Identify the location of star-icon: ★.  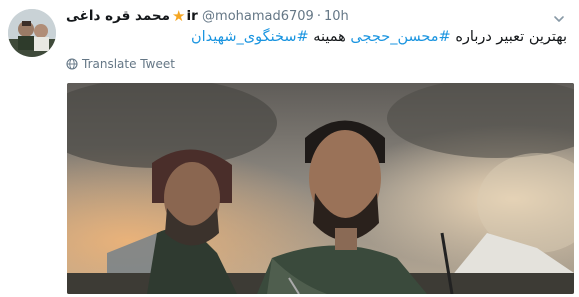
(178, 16).